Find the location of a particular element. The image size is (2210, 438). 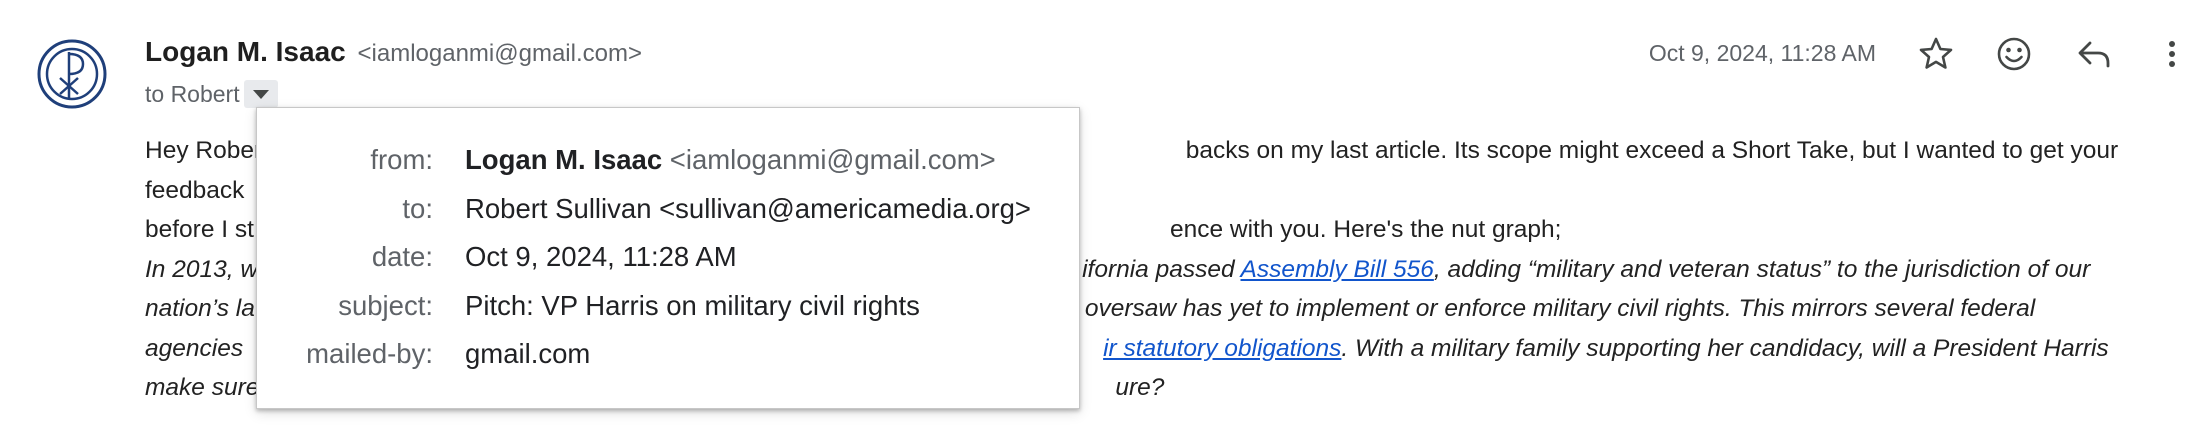

details-value: Logan M. Isaac <iamloganmi@gmail.com> is located at coordinates (730, 160).